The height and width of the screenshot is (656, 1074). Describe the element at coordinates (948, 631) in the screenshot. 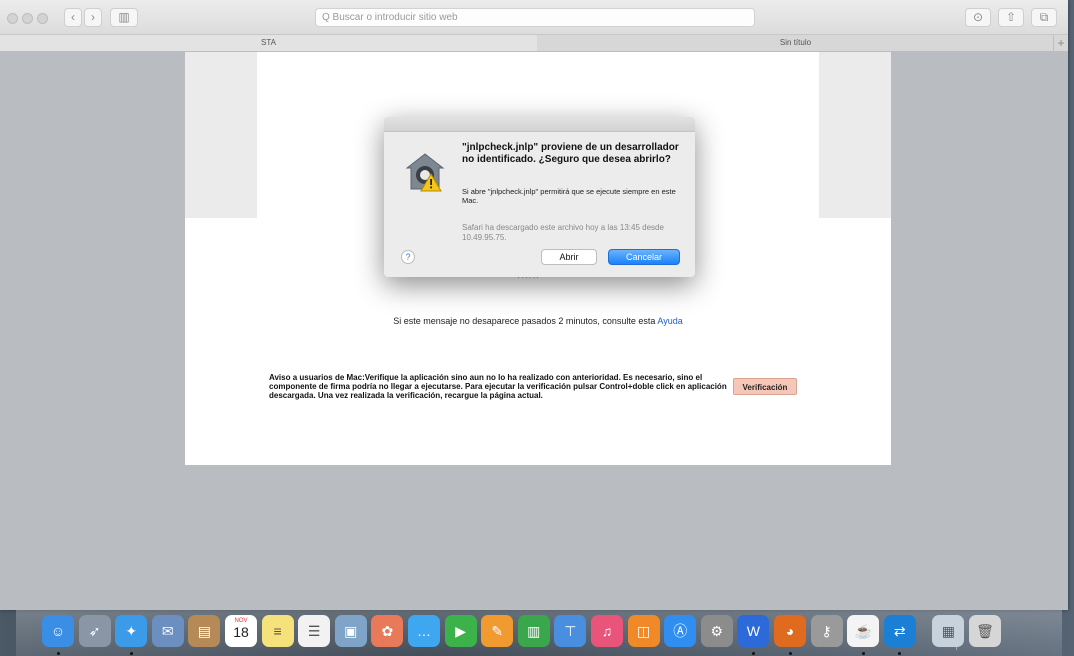

I see `downloads-stack-icon: ▦` at that location.